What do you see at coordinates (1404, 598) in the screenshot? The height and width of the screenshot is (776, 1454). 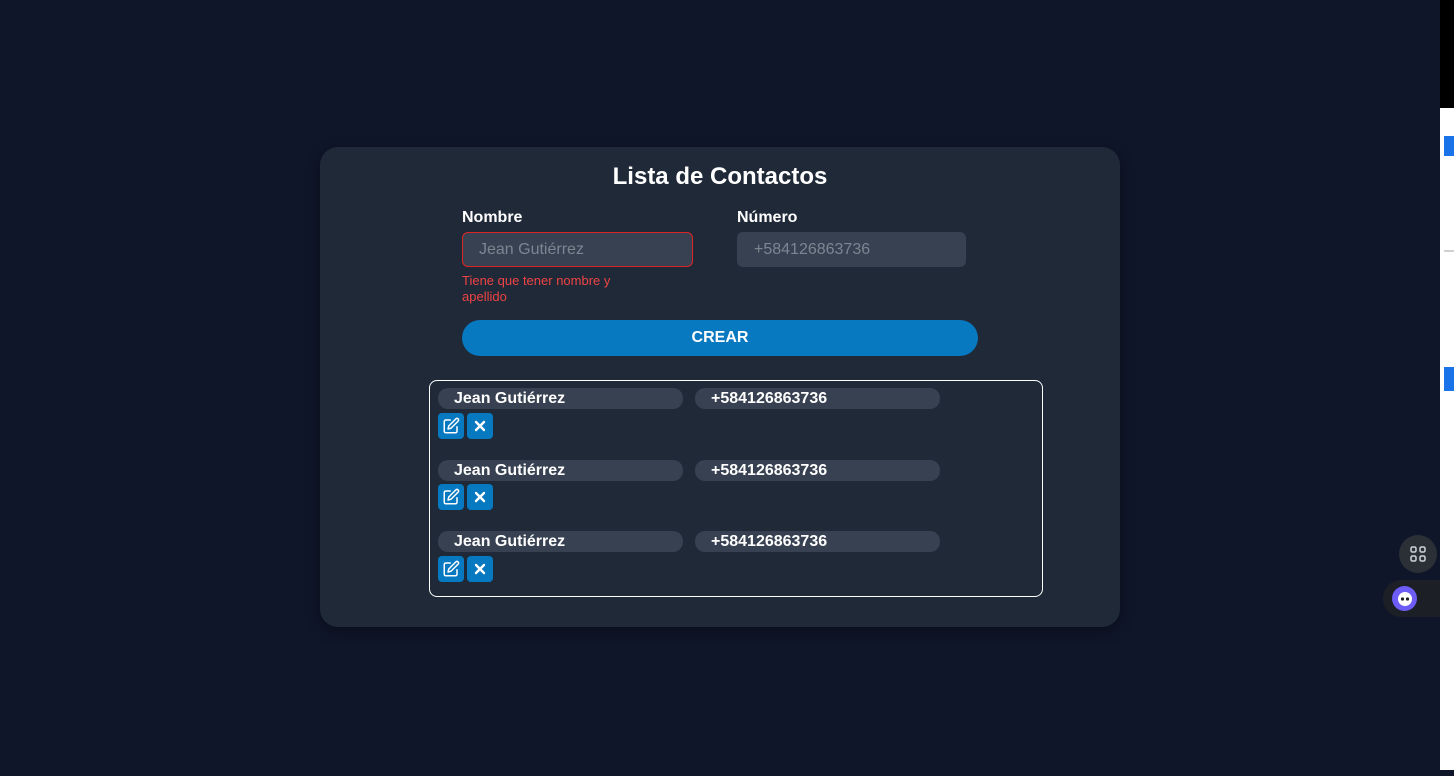 I see `assistant-icon` at bounding box center [1404, 598].